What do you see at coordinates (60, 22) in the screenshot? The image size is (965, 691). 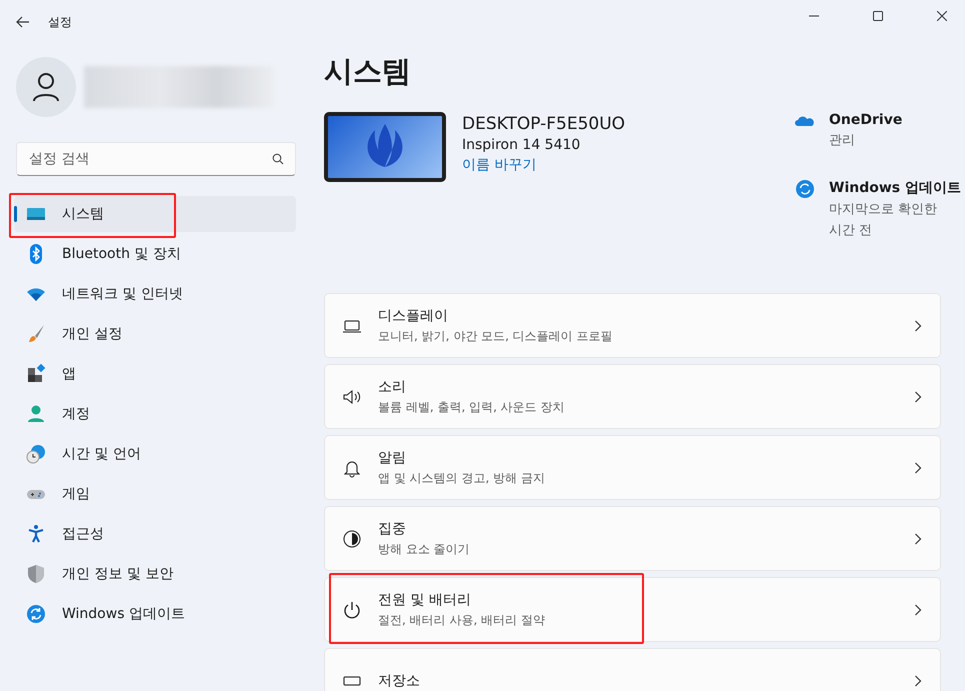 I see `window-title: 설정` at bounding box center [60, 22].